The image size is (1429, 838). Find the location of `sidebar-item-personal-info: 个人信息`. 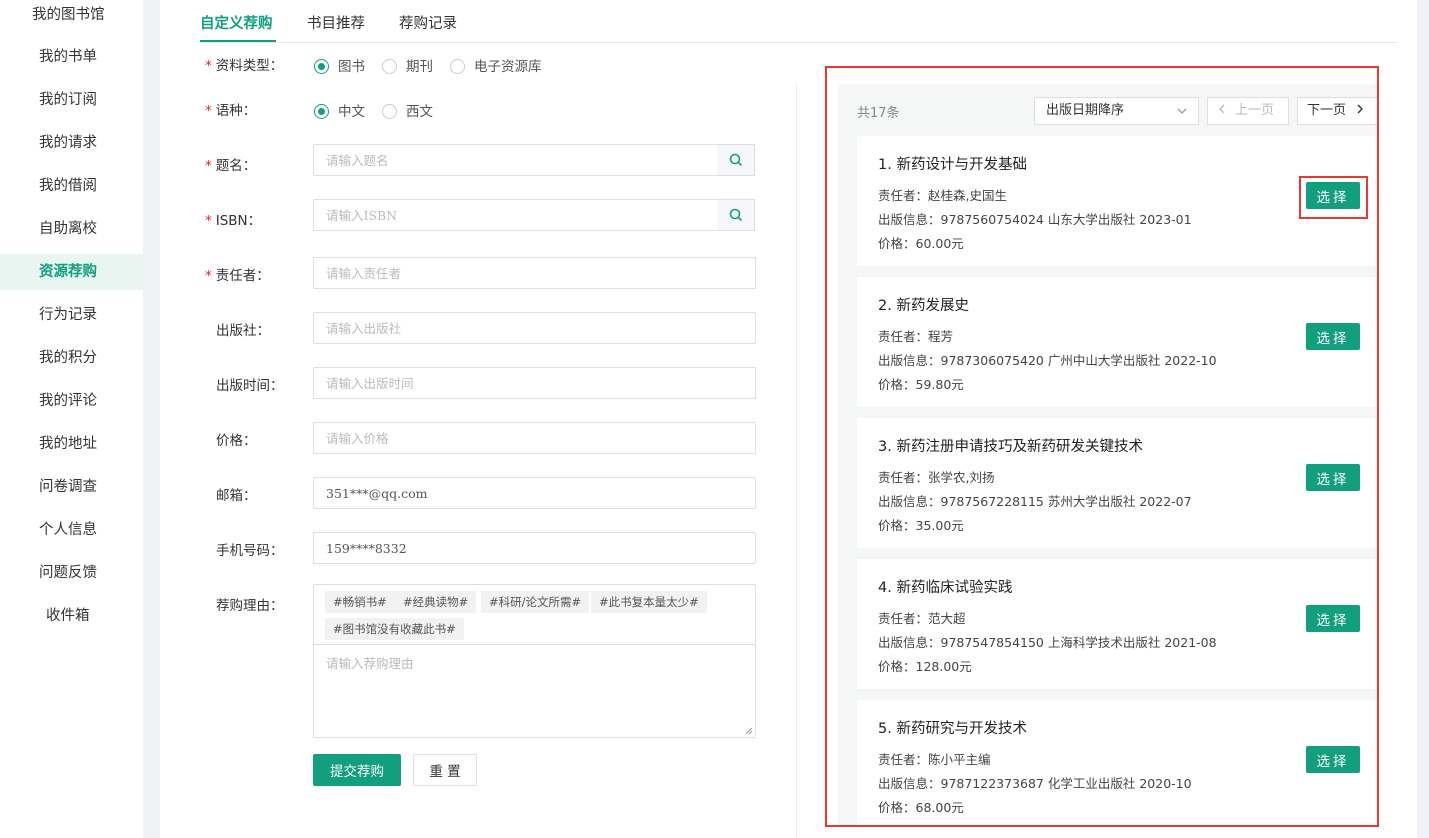

sidebar-item-personal-info: 个人信息 is located at coordinates (71, 530).